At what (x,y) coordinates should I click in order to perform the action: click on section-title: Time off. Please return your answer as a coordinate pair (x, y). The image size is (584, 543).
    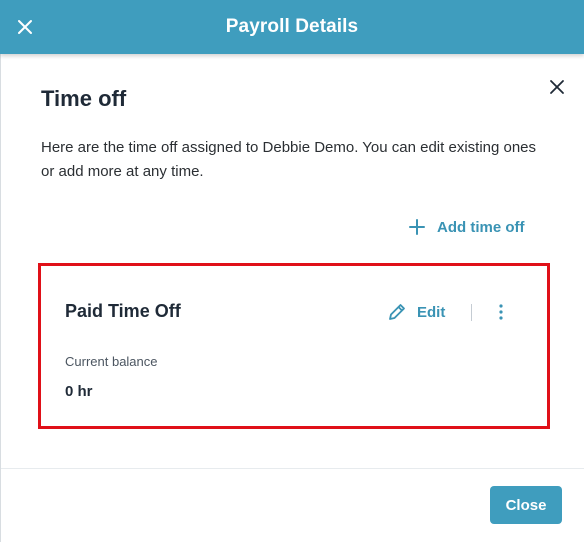
    Looking at the image, I should click on (84, 98).